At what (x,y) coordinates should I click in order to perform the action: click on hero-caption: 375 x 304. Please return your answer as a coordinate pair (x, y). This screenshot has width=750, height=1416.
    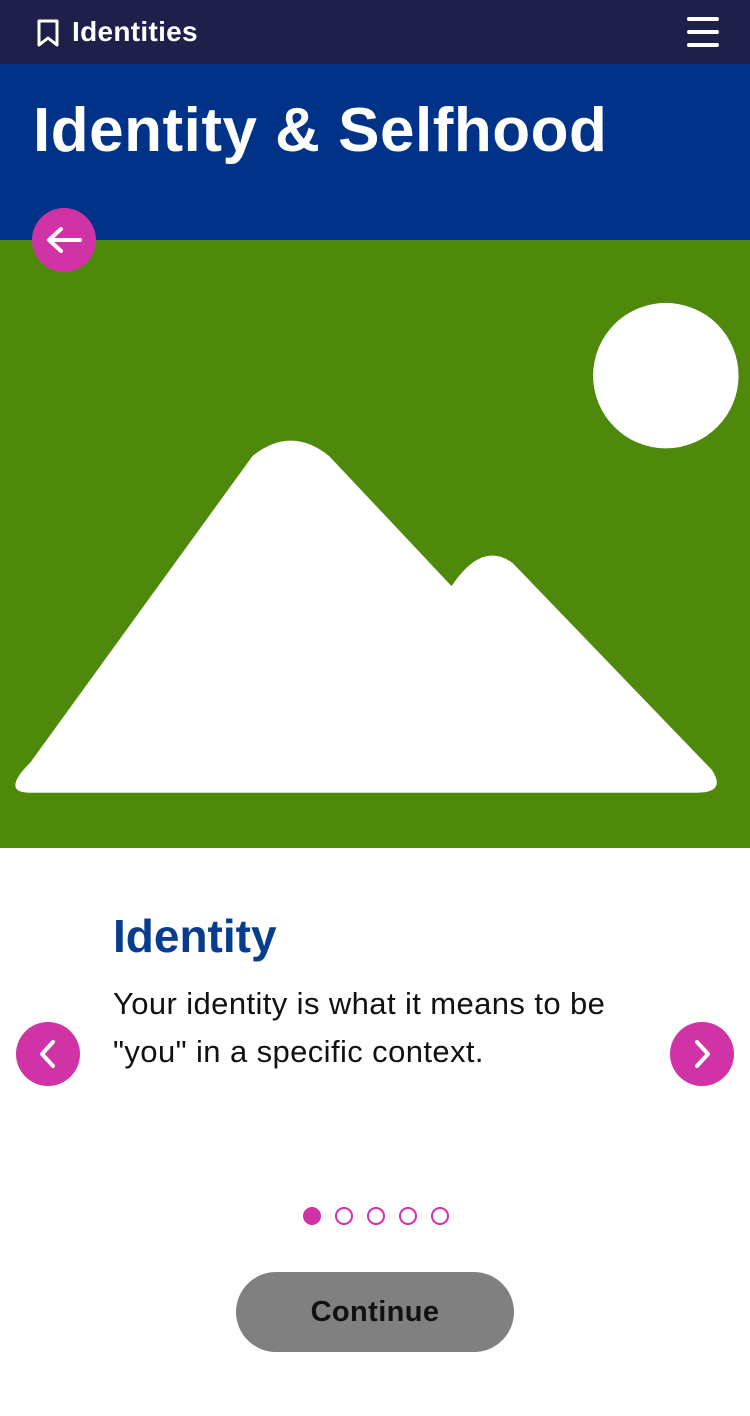
    Looking at the image, I should click on (375, 616).